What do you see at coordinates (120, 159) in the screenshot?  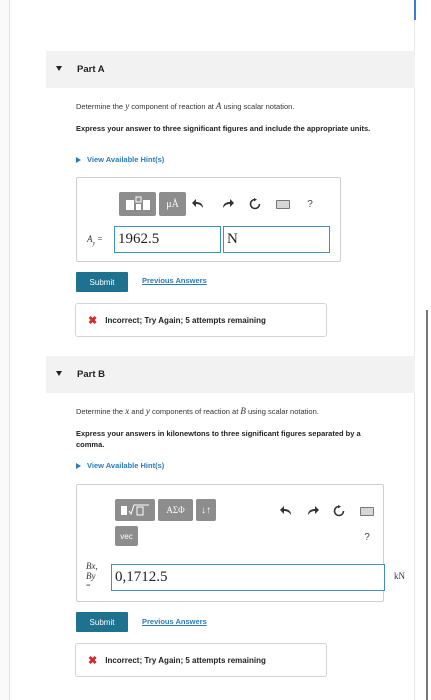 I see `part-a-hint-link: View Available Hint(s)` at bounding box center [120, 159].